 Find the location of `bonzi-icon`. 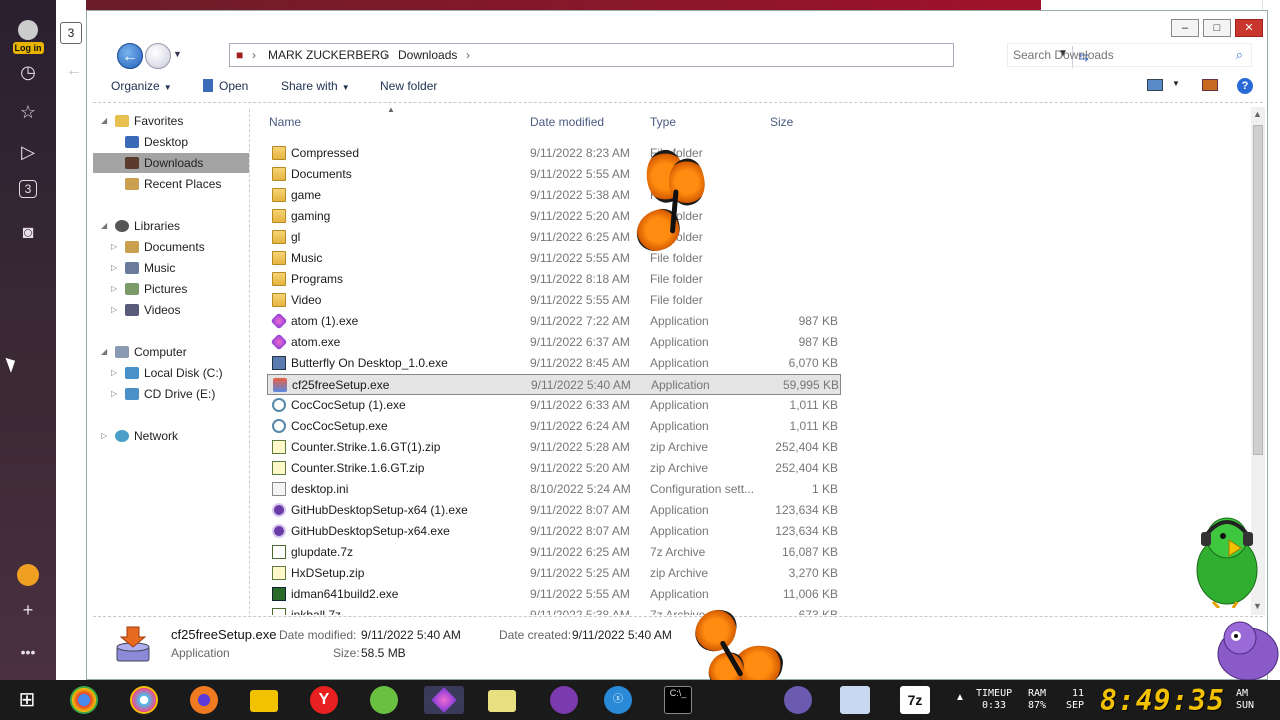

bonzi-icon is located at coordinates (798, 700).